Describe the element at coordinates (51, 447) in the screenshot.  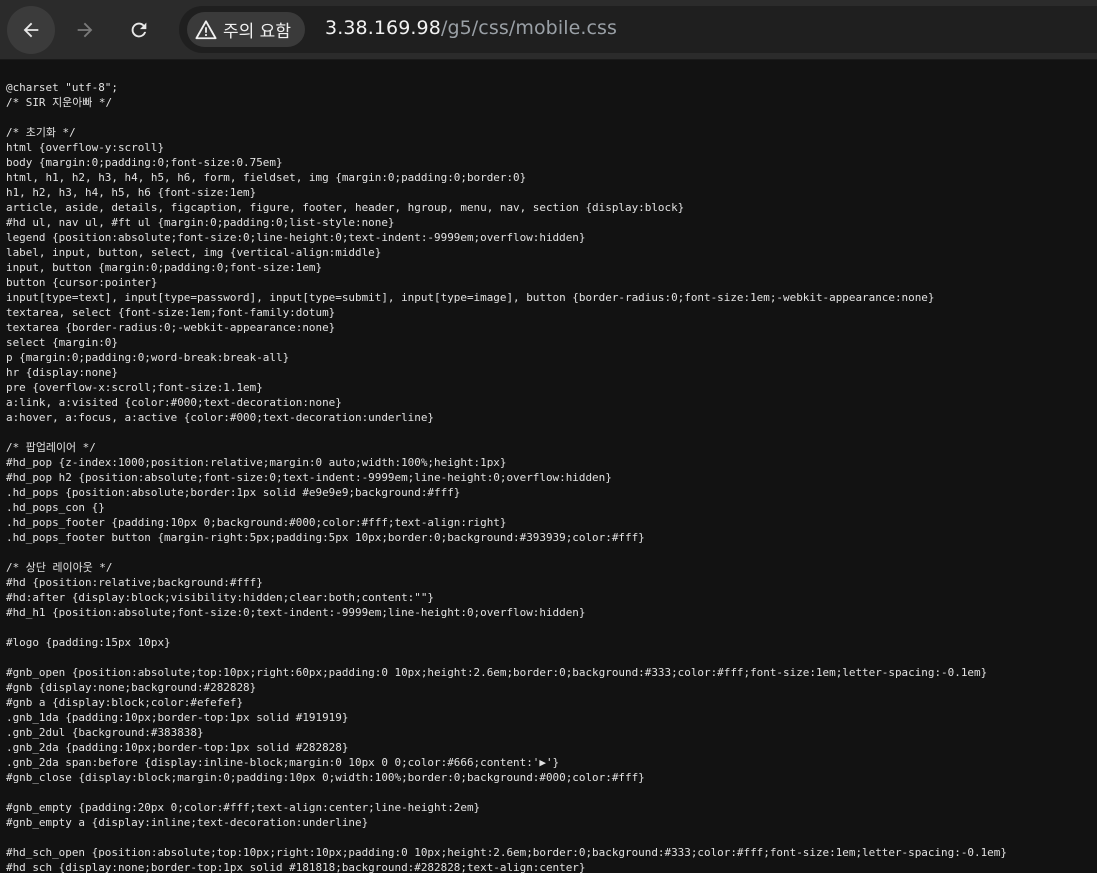
I see `source-line: /* 팝업레이어 */` at that location.